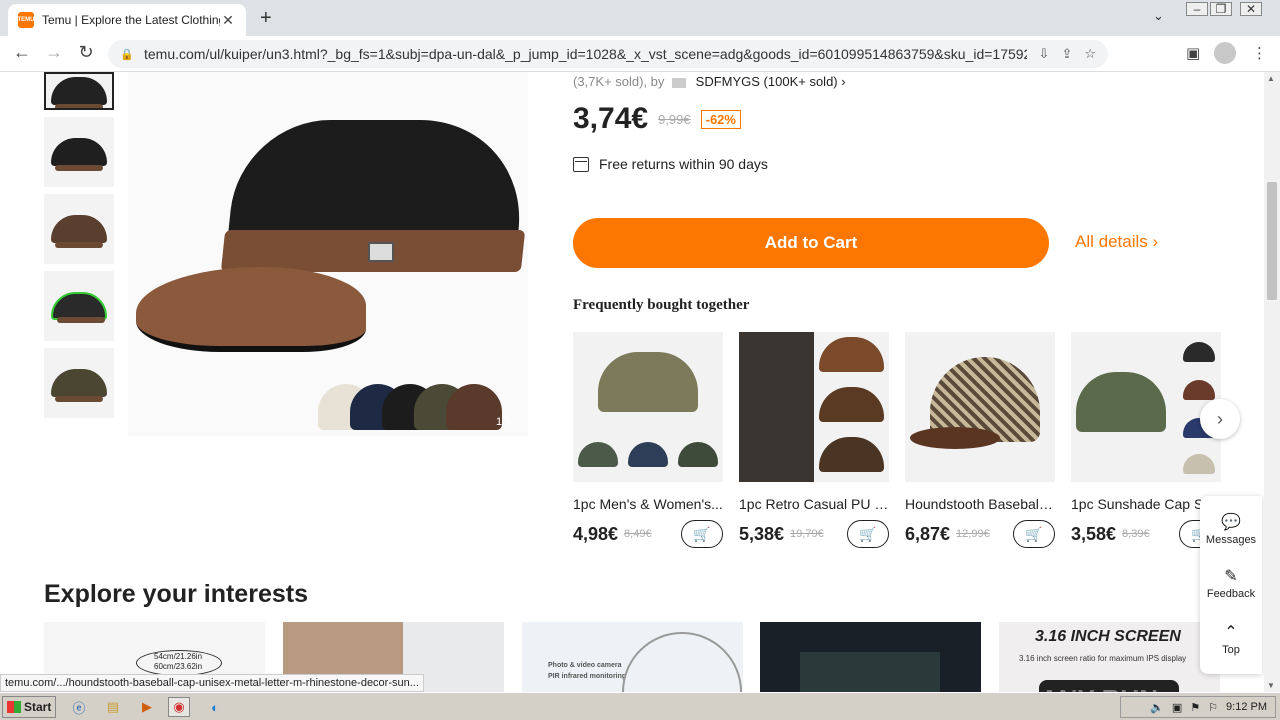  I want to click on tab-search-chevron-icon: ⌄, so click(1158, 16).